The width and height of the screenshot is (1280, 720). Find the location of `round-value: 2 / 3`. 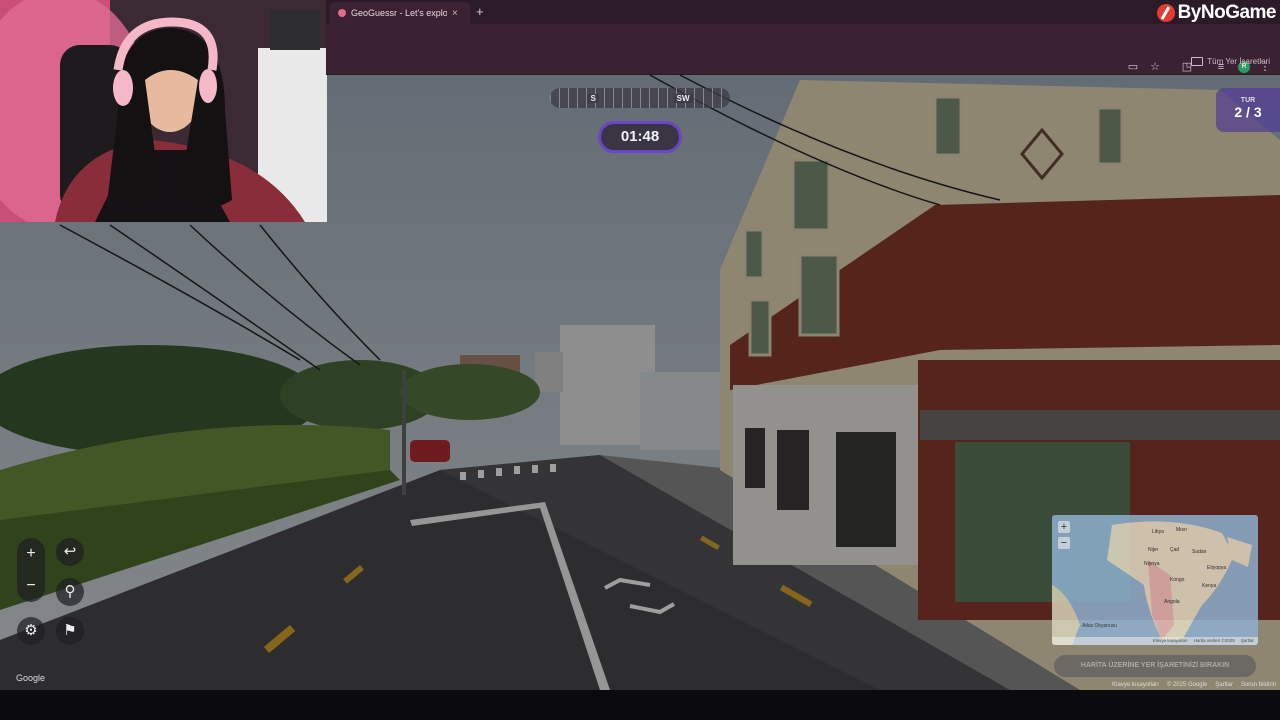

round-value: 2 / 3 is located at coordinates (1248, 112).